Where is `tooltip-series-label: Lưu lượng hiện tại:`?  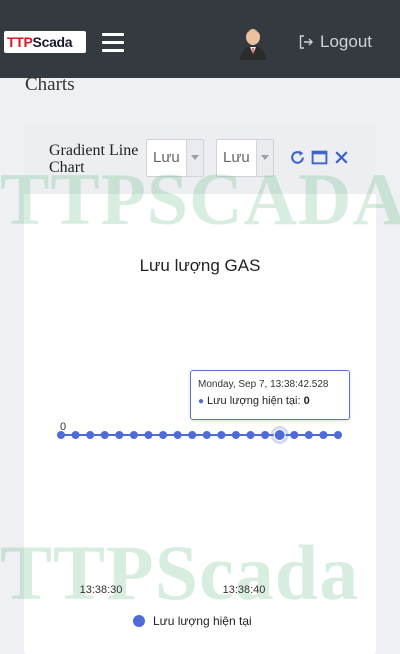
tooltip-series-label: Lưu lượng hiện tại: is located at coordinates (254, 401).